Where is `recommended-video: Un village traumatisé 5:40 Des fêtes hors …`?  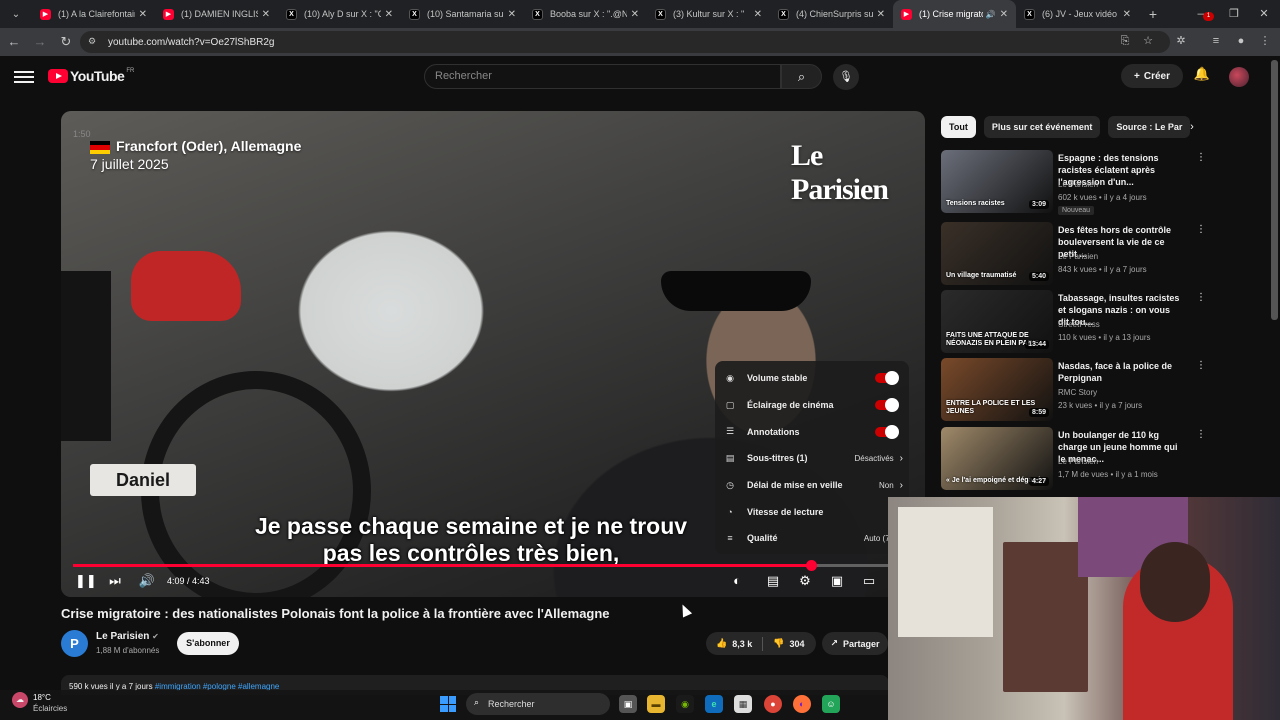 recommended-video: Un village traumatisé 5:40 Des fêtes hors … is located at coordinates (1073, 254).